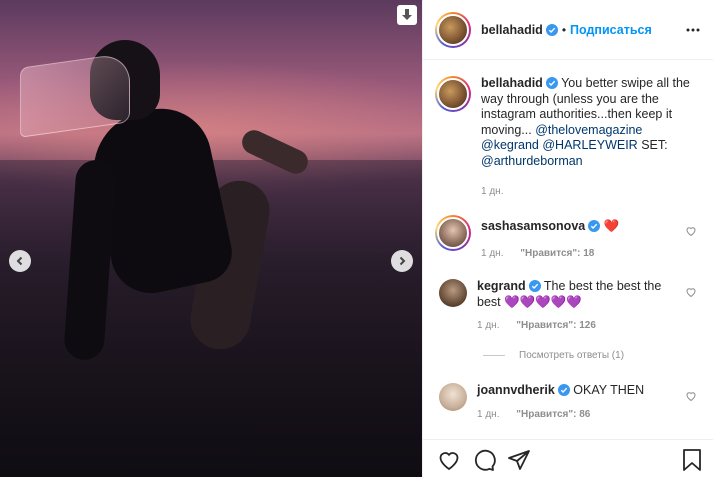  Describe the element at coordinates (533, 226) in the screenshot. I see `comment-username: sashasamsonova` at that location.